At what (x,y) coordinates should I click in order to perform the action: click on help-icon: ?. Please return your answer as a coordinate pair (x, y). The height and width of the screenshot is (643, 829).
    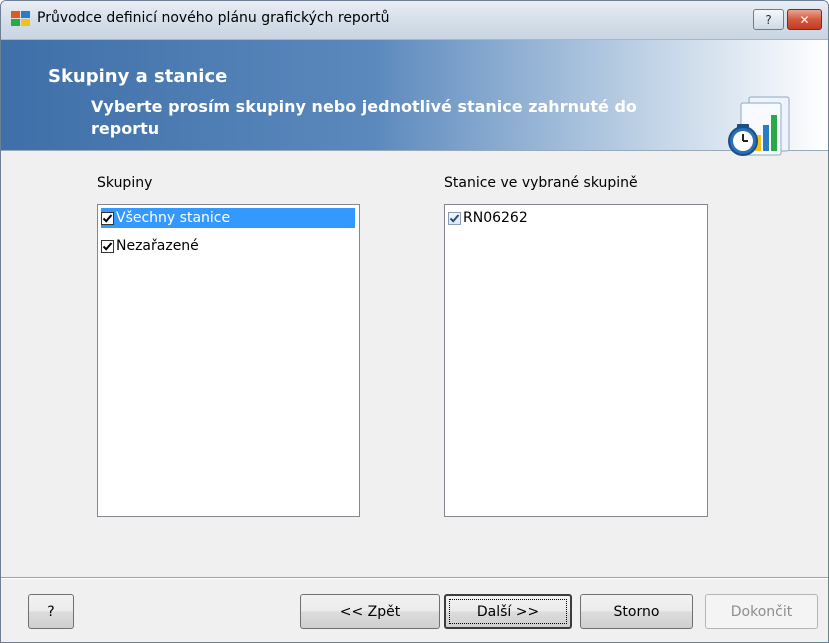
    Looking at the image, I should click on (768, 19).